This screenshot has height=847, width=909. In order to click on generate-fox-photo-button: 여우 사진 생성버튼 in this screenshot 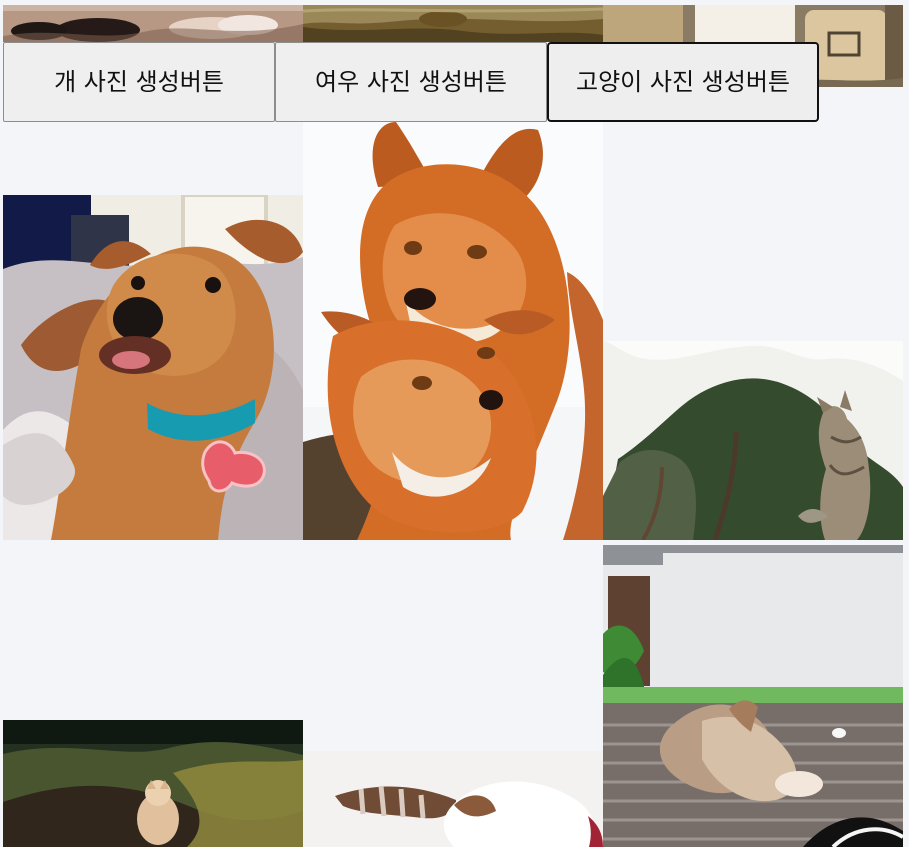, I will do `click(411, 82)`.